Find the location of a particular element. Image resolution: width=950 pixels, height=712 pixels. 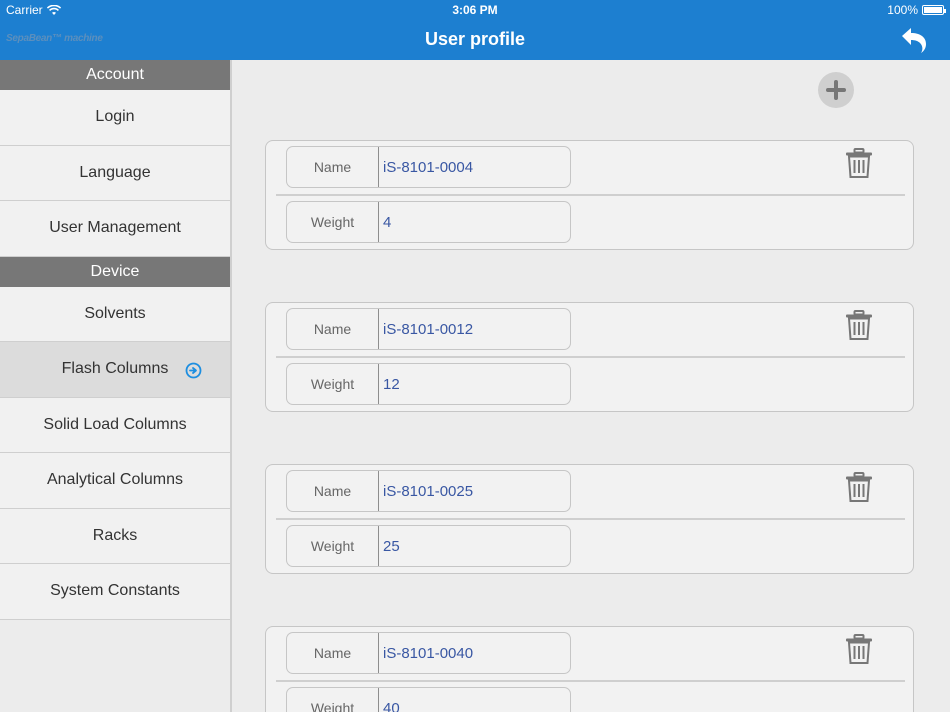

sidebar-item-solid-load-columns: Solid Load Columns is located at coordinates (115, 425).